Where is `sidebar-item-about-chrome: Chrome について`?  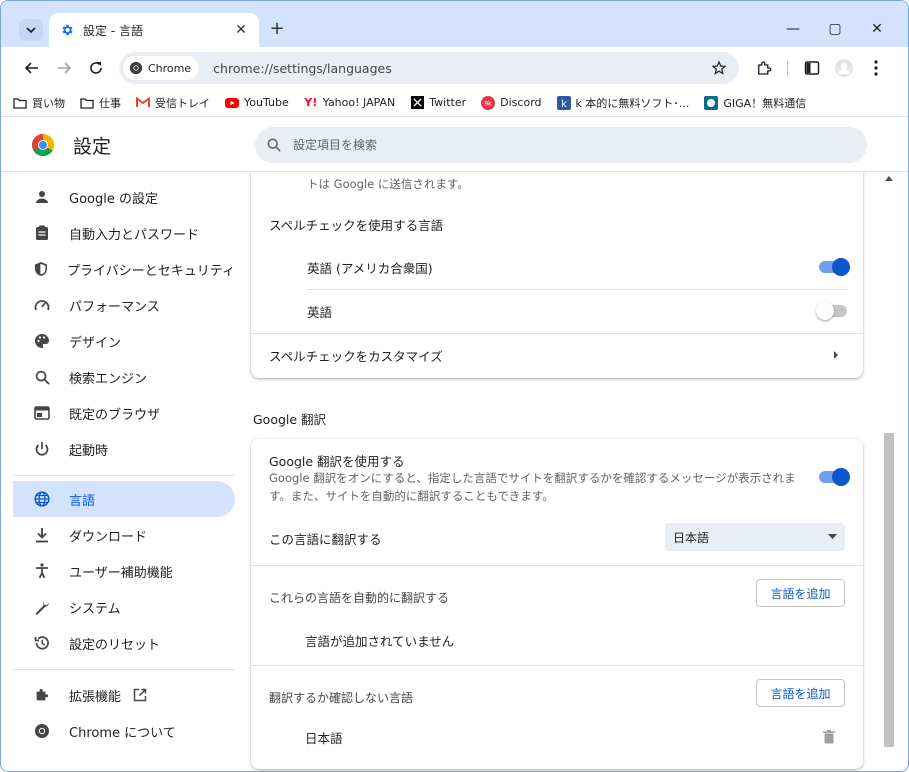
sidebar-item-about-chrome: Chrome について is located at coordinates (124, 731).